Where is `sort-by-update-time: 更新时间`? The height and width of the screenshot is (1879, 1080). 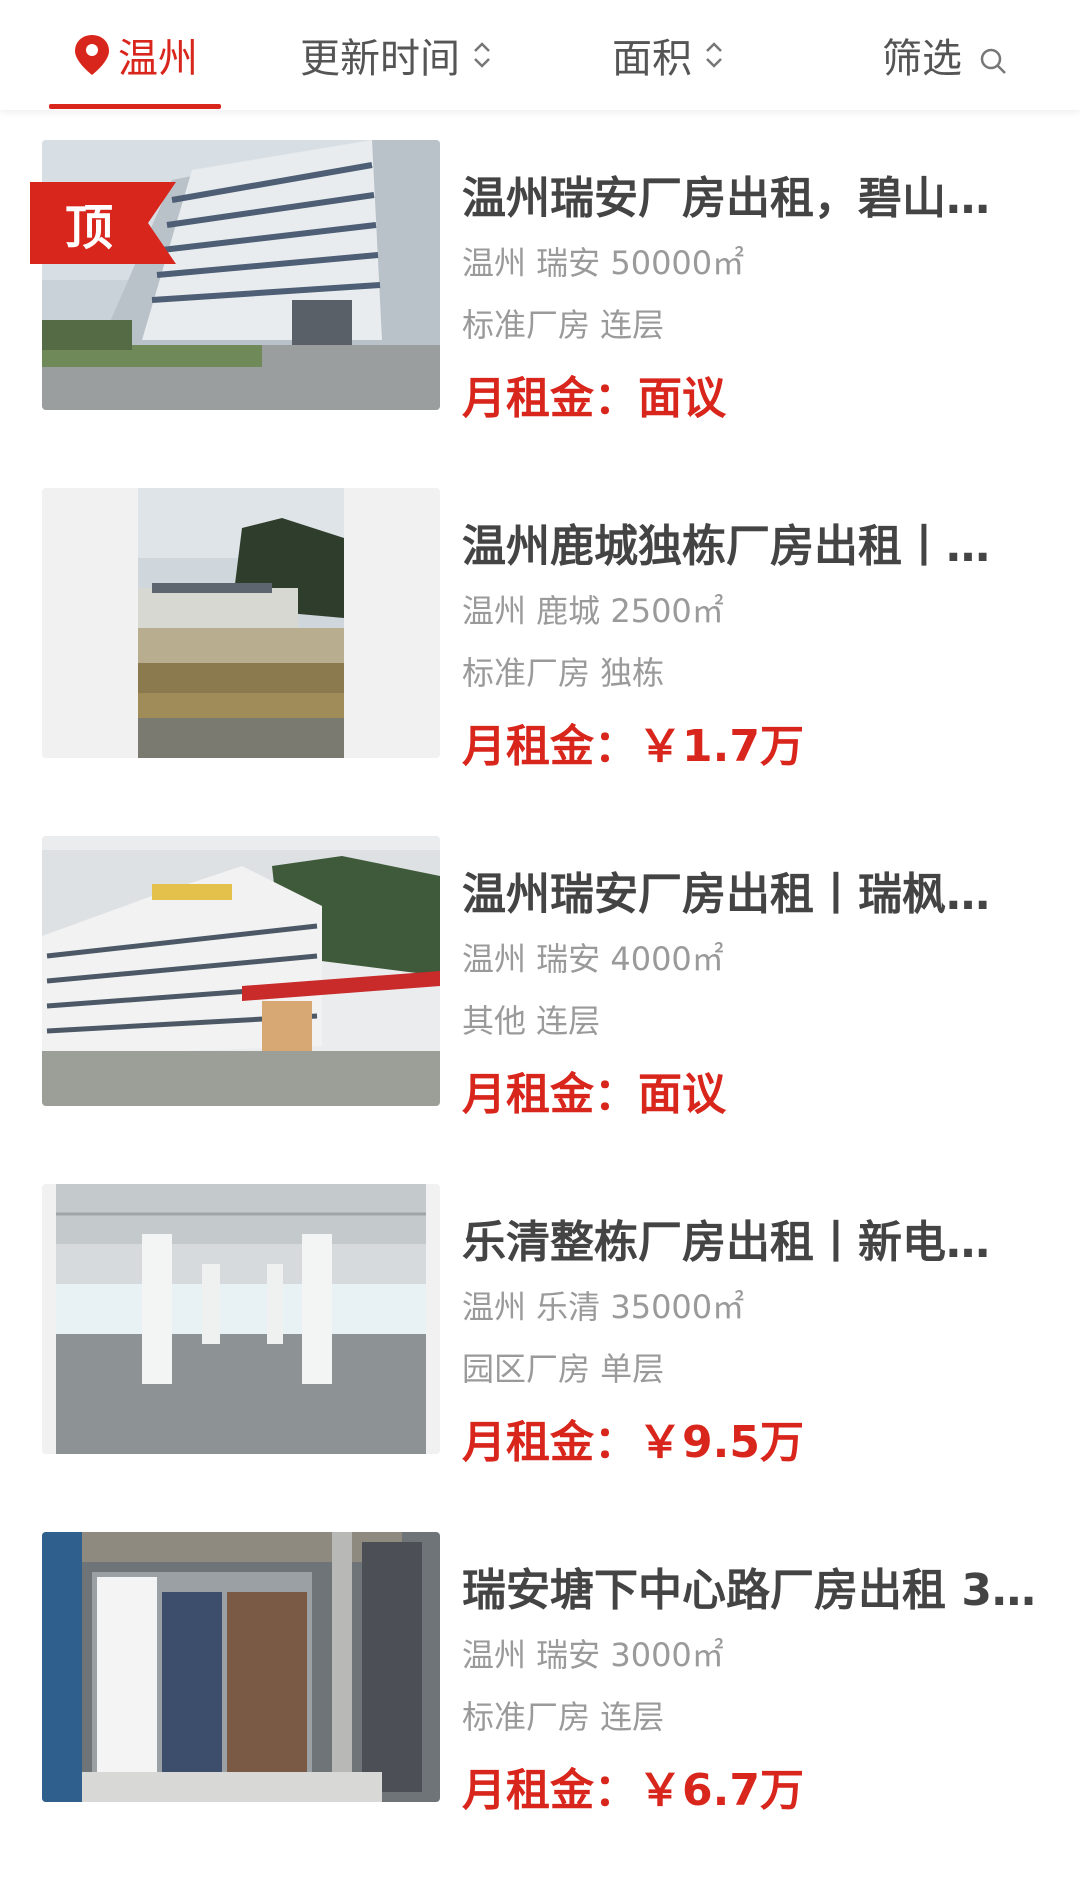 sort-by-update-time: 更新时间 is located at coordinates (397, 55).